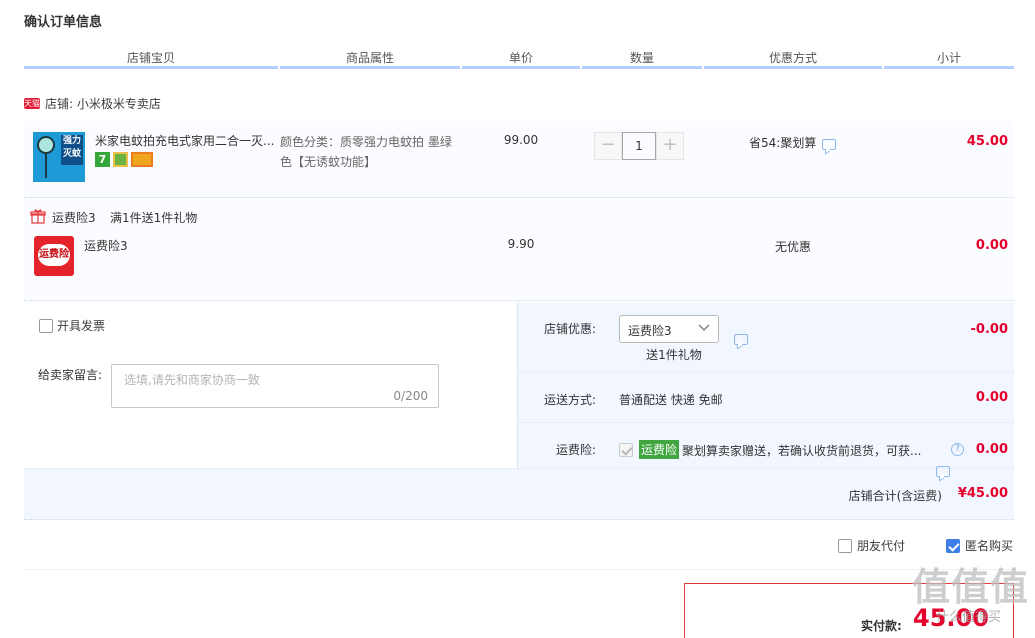 The width and height of the screenshot is (1035, 638). Describe the element at coordinates (608, 146) in the screenshot. I see `decrease-button: −` at that location.